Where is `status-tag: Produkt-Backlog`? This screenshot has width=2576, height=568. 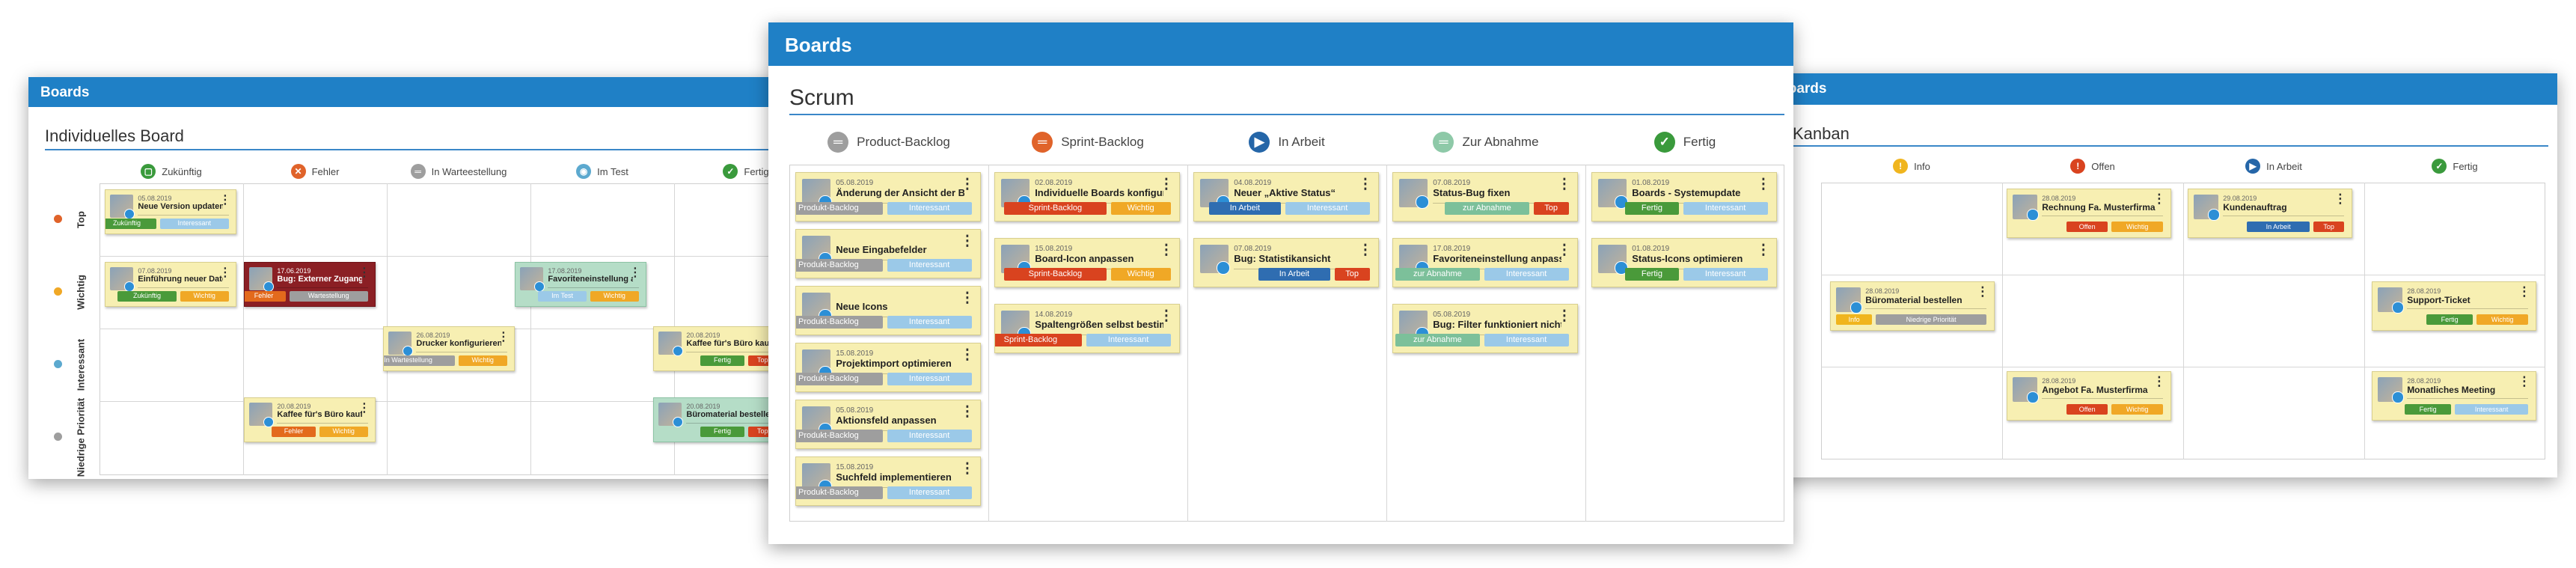
status-tag: Produkt-Backlog is located at coordinates (839, 436).